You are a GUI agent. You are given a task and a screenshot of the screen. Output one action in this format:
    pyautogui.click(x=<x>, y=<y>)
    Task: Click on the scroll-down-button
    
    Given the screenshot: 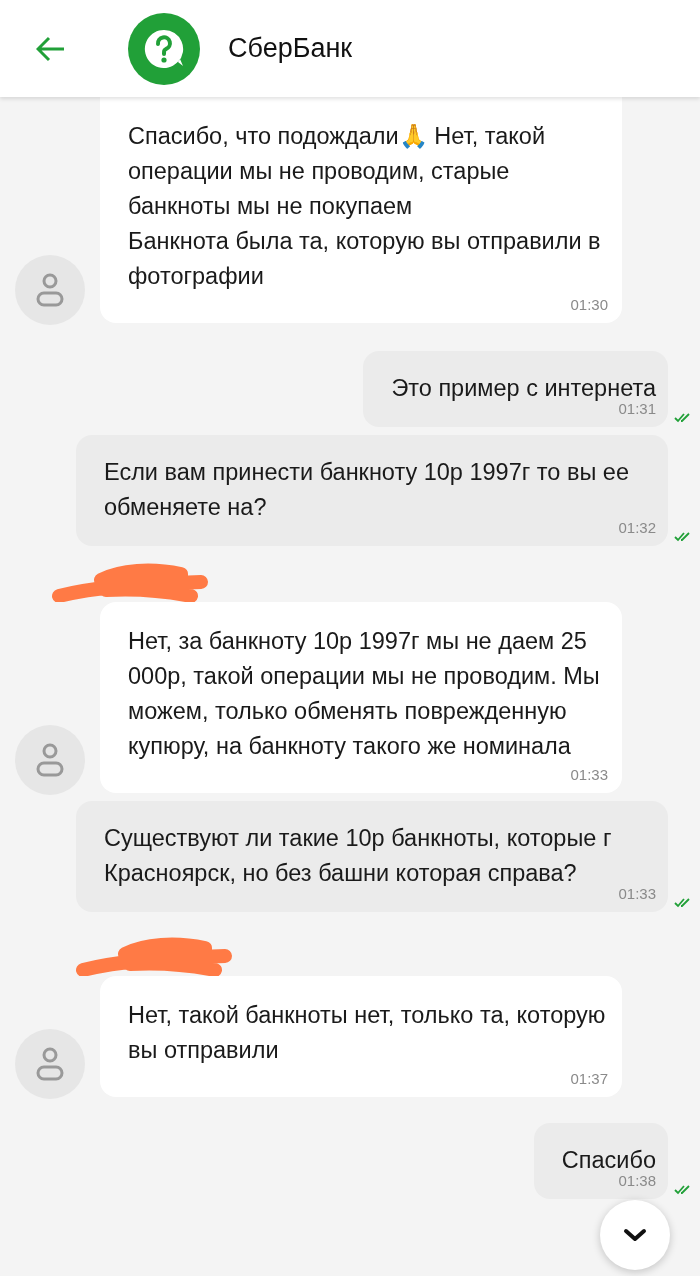 What is the action you would take?
    pyautogui.click(x=635, y=1235)
    